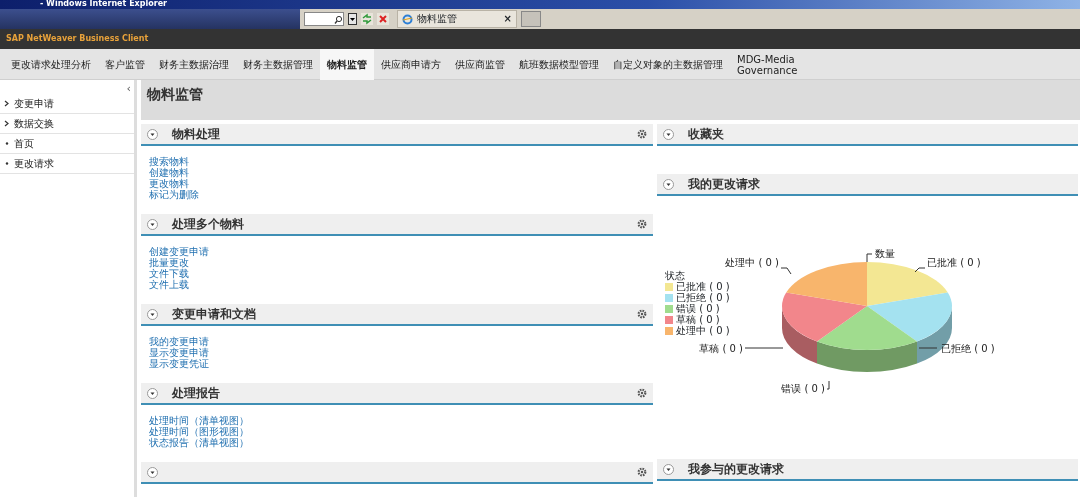 This screenshot has width=1080, height=497. Describe the element at coordinates (397, 442) in the screenshot. I see `link: 状态报告（清单视图）` at that location.